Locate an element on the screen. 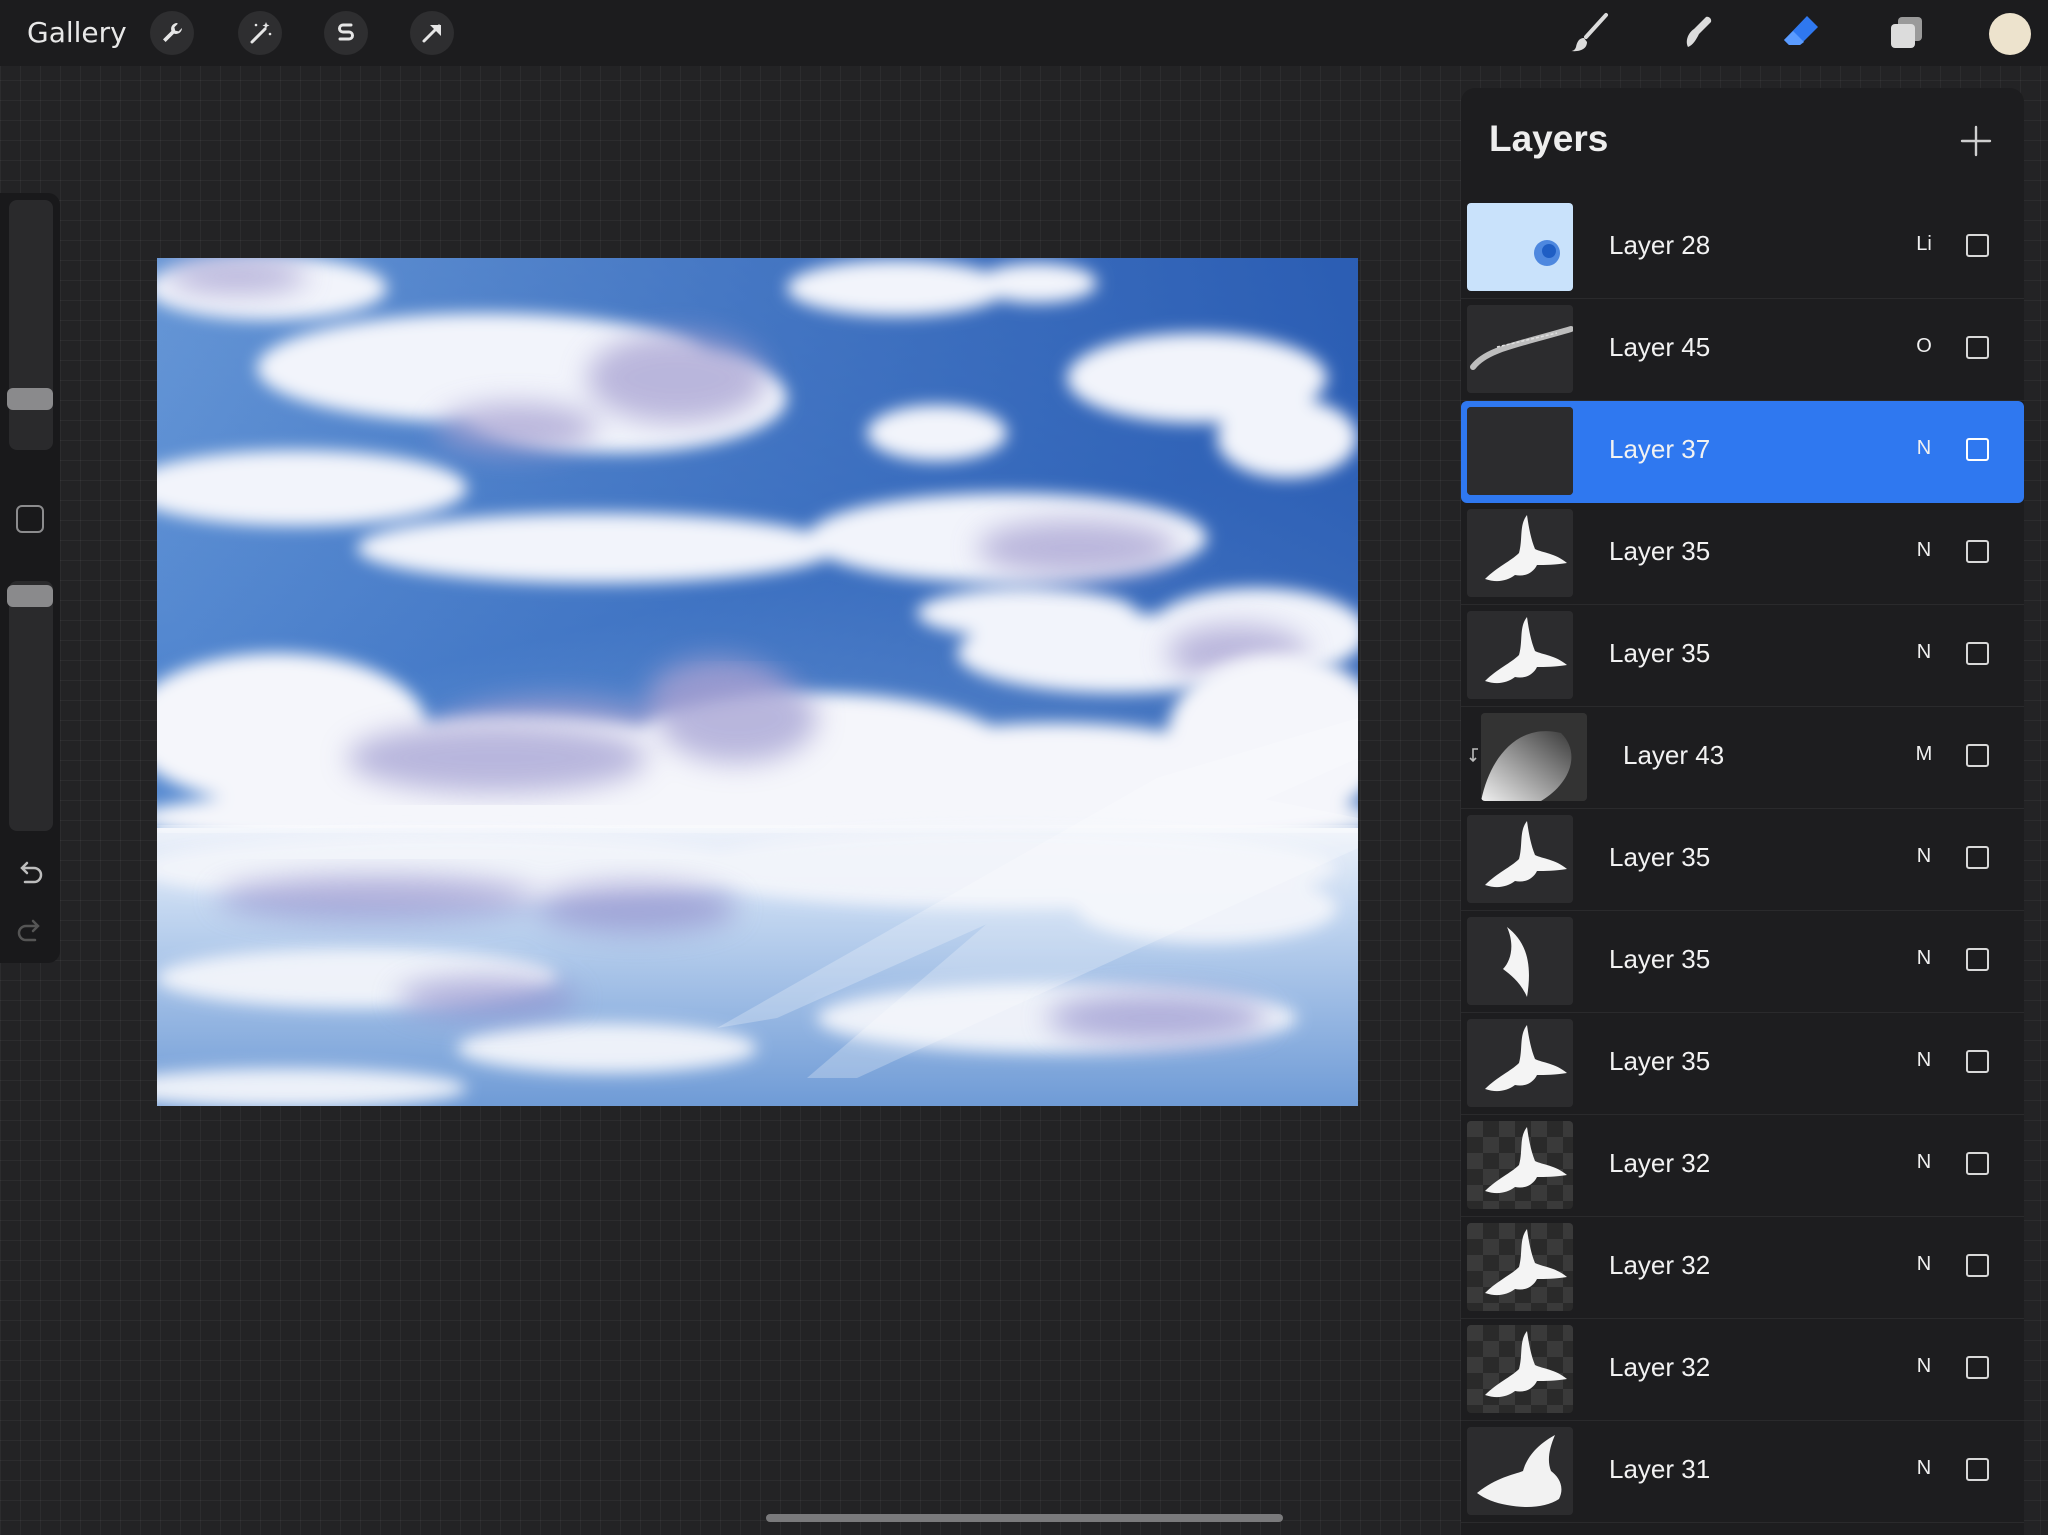 The image size is (2048, 1535). magic-wand-icon is located at coordinates (260, 33).